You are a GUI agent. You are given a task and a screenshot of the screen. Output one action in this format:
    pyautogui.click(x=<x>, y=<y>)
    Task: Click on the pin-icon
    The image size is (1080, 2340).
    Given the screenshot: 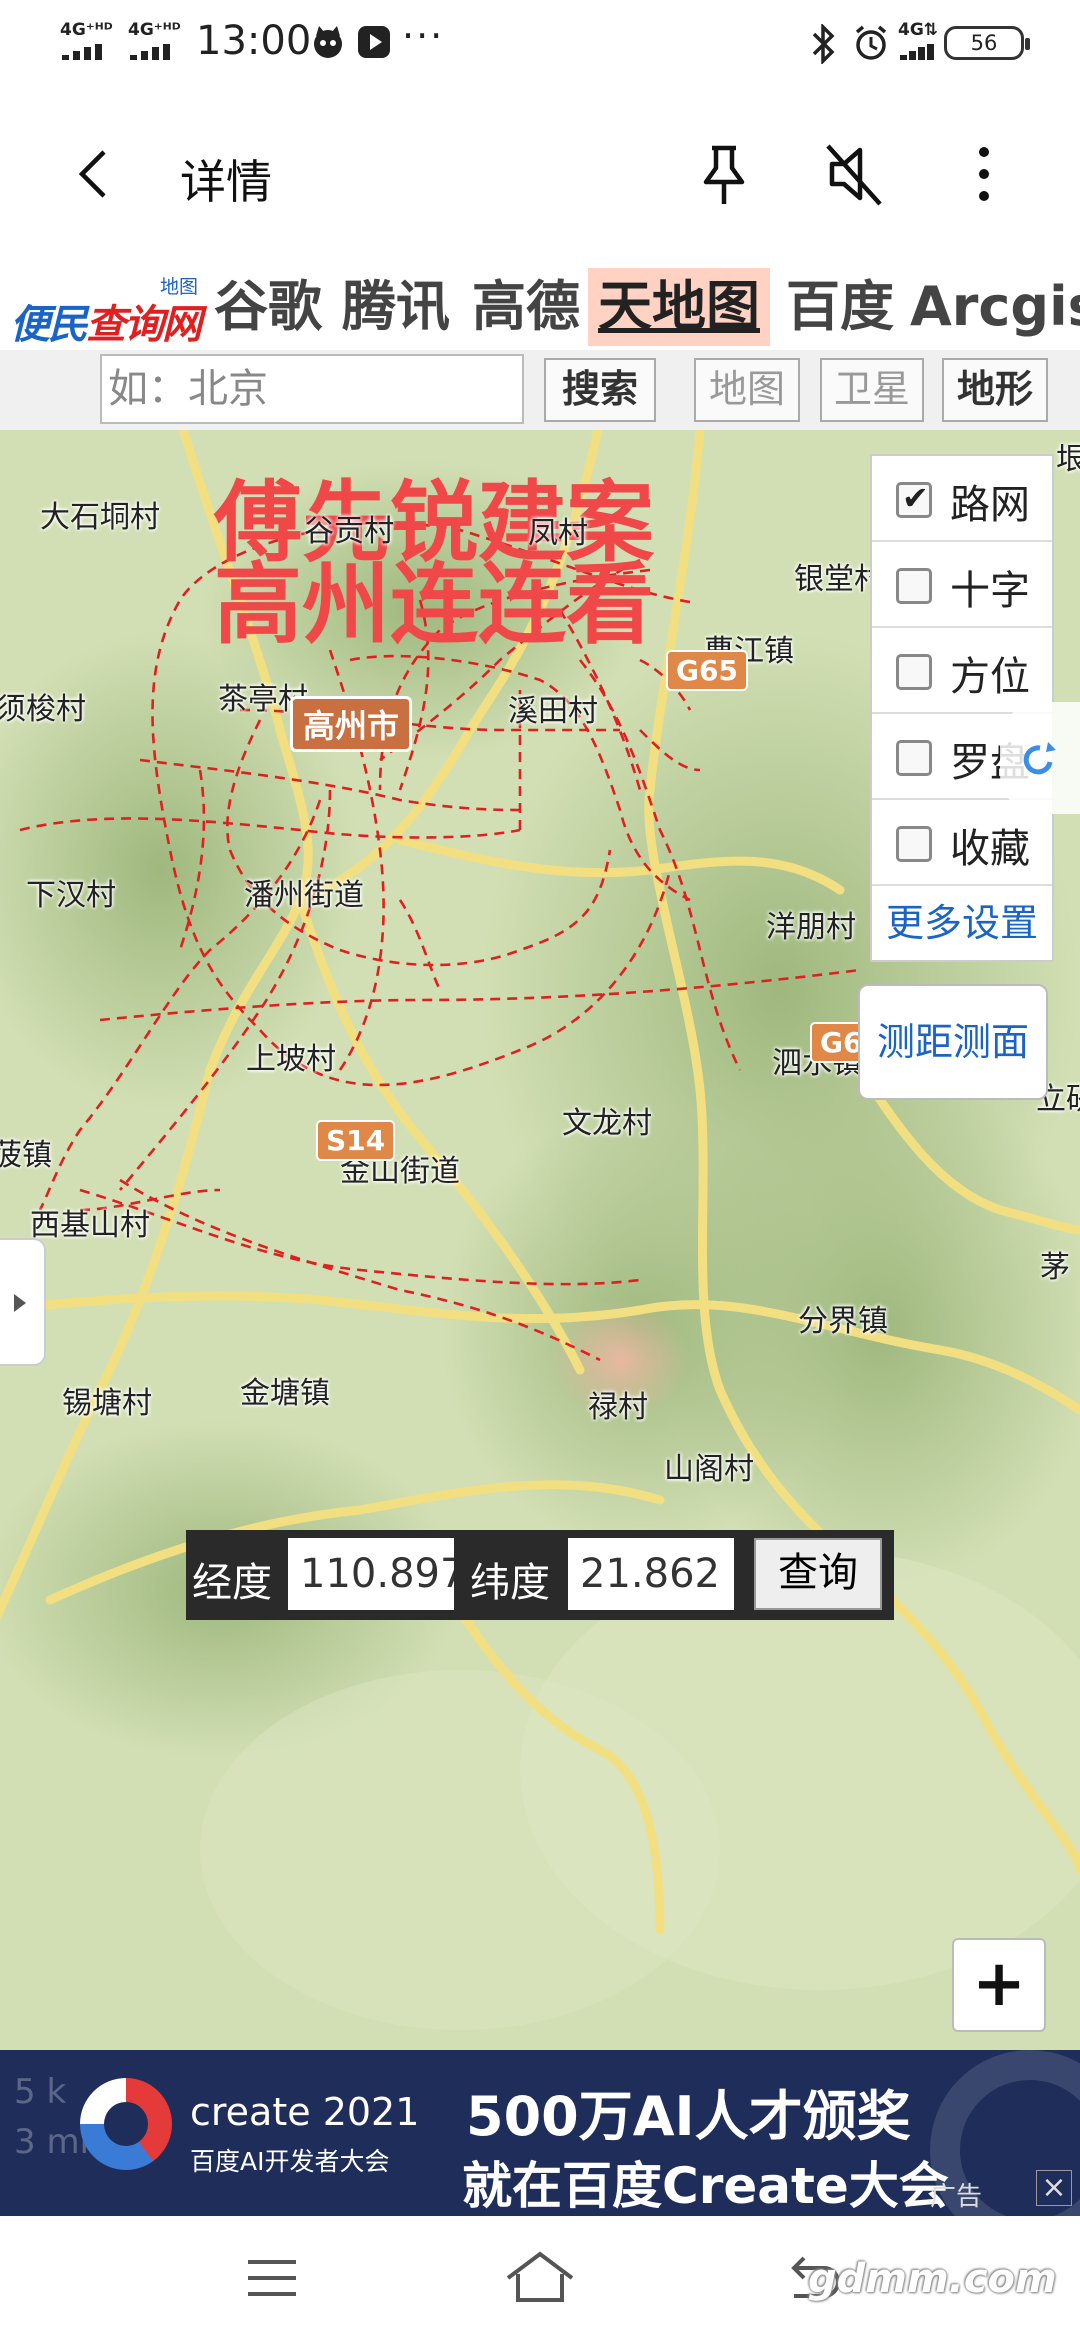 What is the action you would take?
    pyautogui.click(x=724, y=174)
    